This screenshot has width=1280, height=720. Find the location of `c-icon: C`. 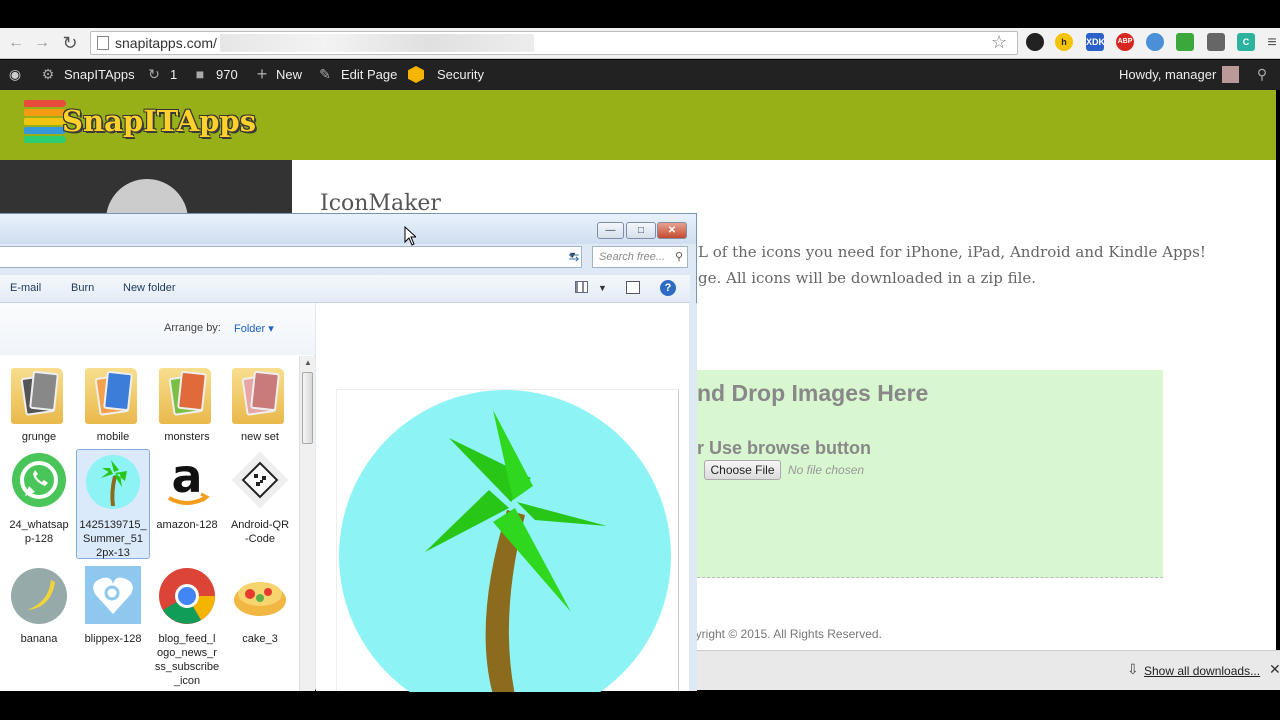

c-icon: C is located at coordinates (1246, 42).